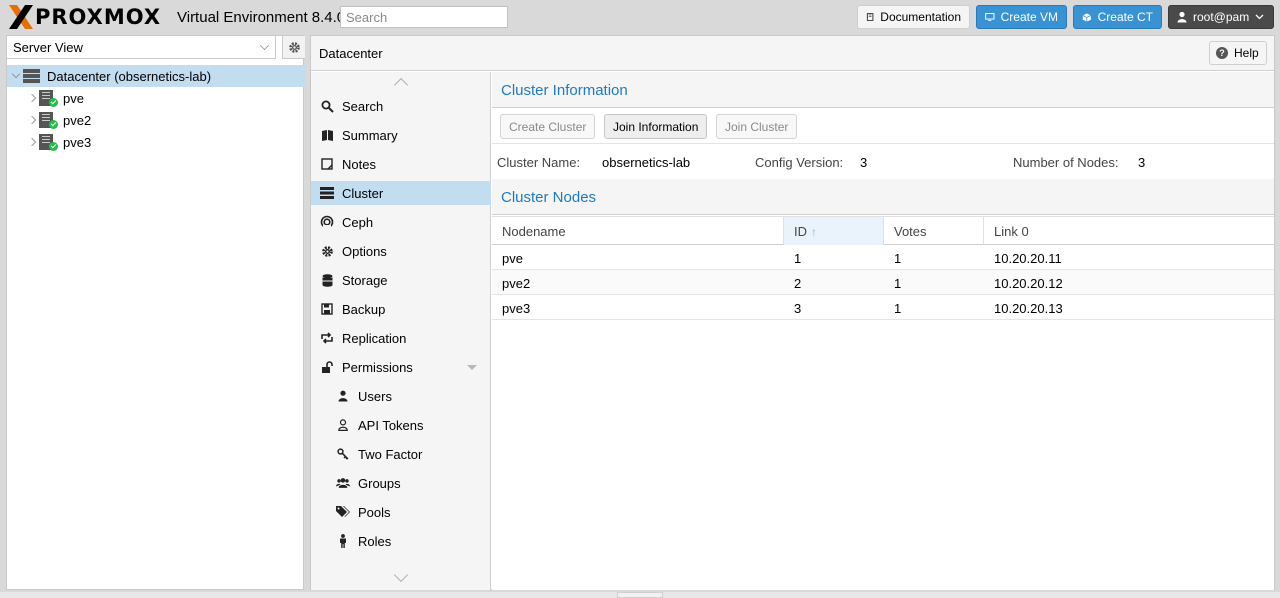  What do you see at coordinates (934, 231) in the screenshot?
I see `column-header-votes: Votes` at bounding box center [934, 231].